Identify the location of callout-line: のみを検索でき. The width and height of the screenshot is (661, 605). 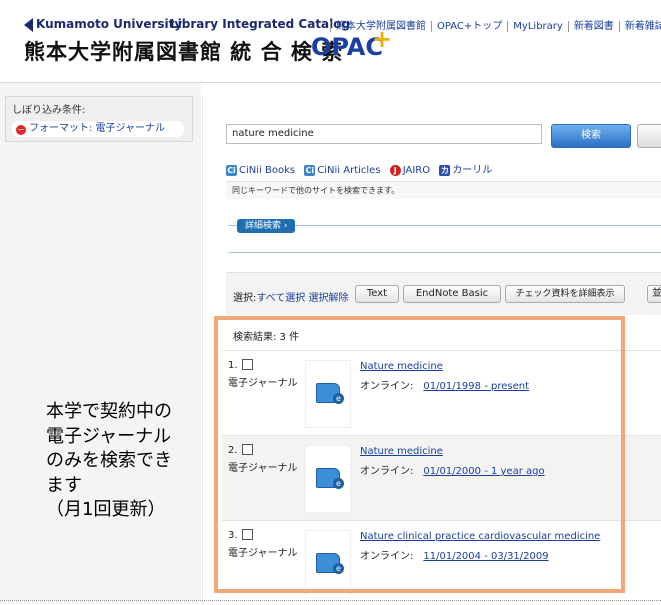
(109, 460).